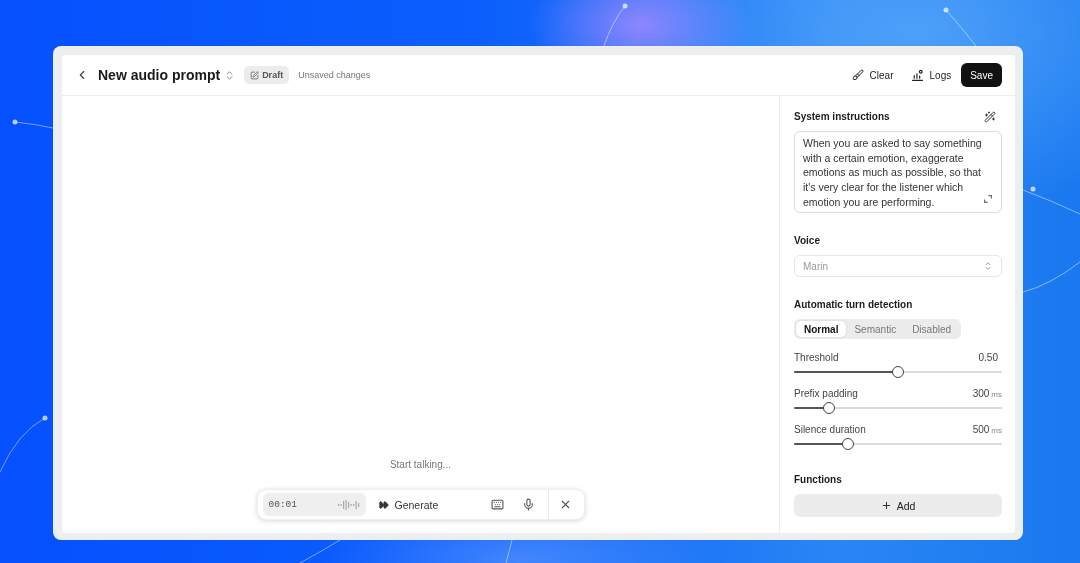 The width and height of the screenshot is (1080, 563). Describe the element at coordinates (422, 504) in the screenshot. I see `generate-button: Generate` at that location.